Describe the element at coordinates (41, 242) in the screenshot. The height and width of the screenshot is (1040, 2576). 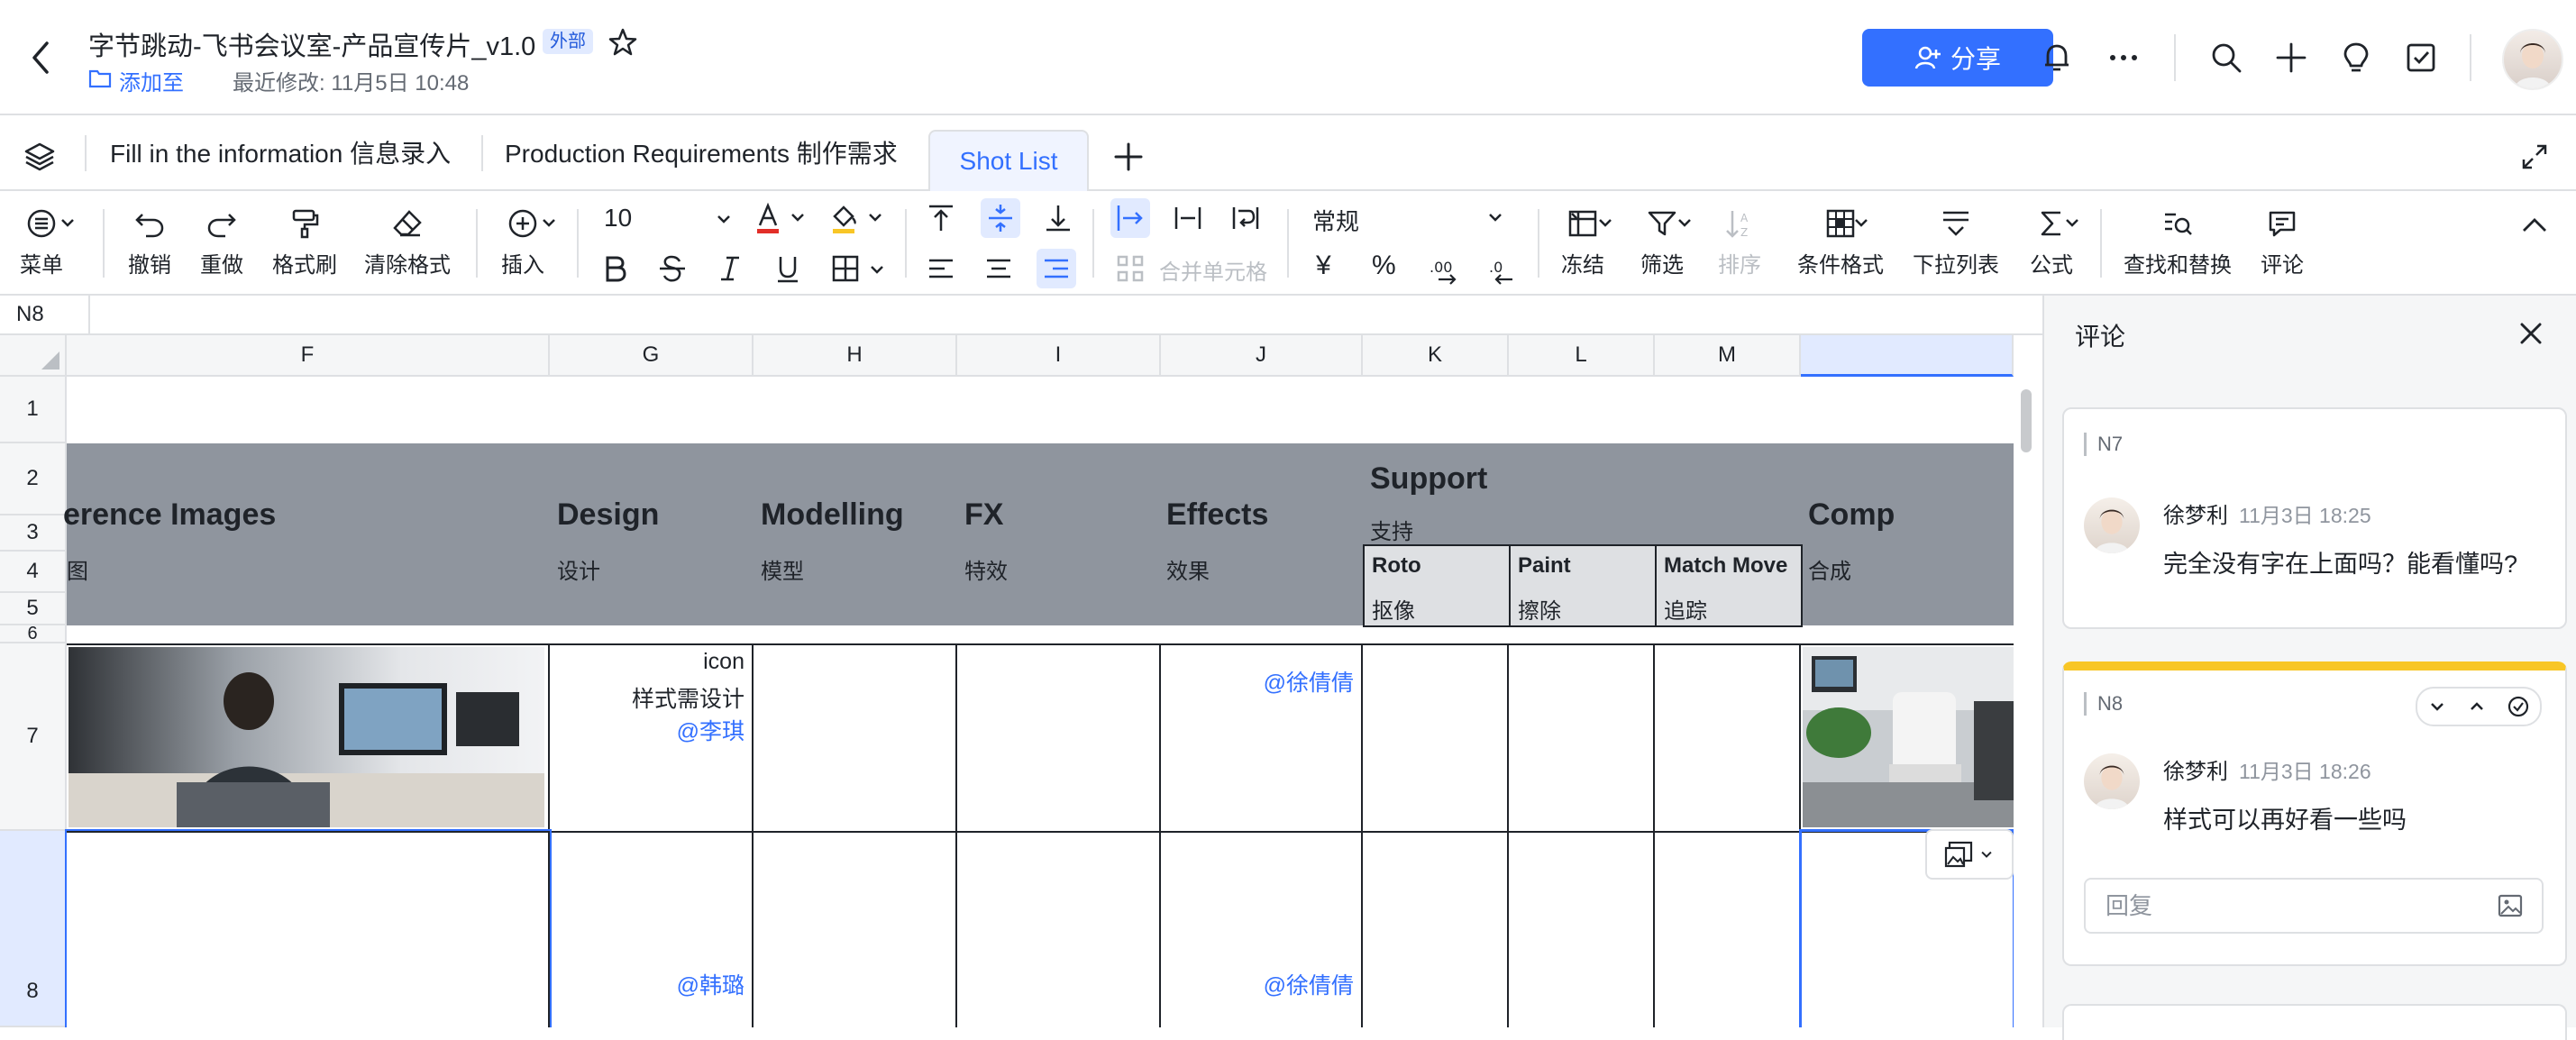
I see `menu-button: 菜单` at that location.